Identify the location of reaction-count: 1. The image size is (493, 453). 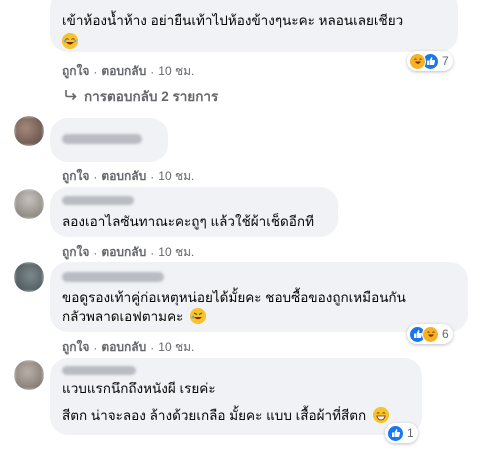
(410, 433).